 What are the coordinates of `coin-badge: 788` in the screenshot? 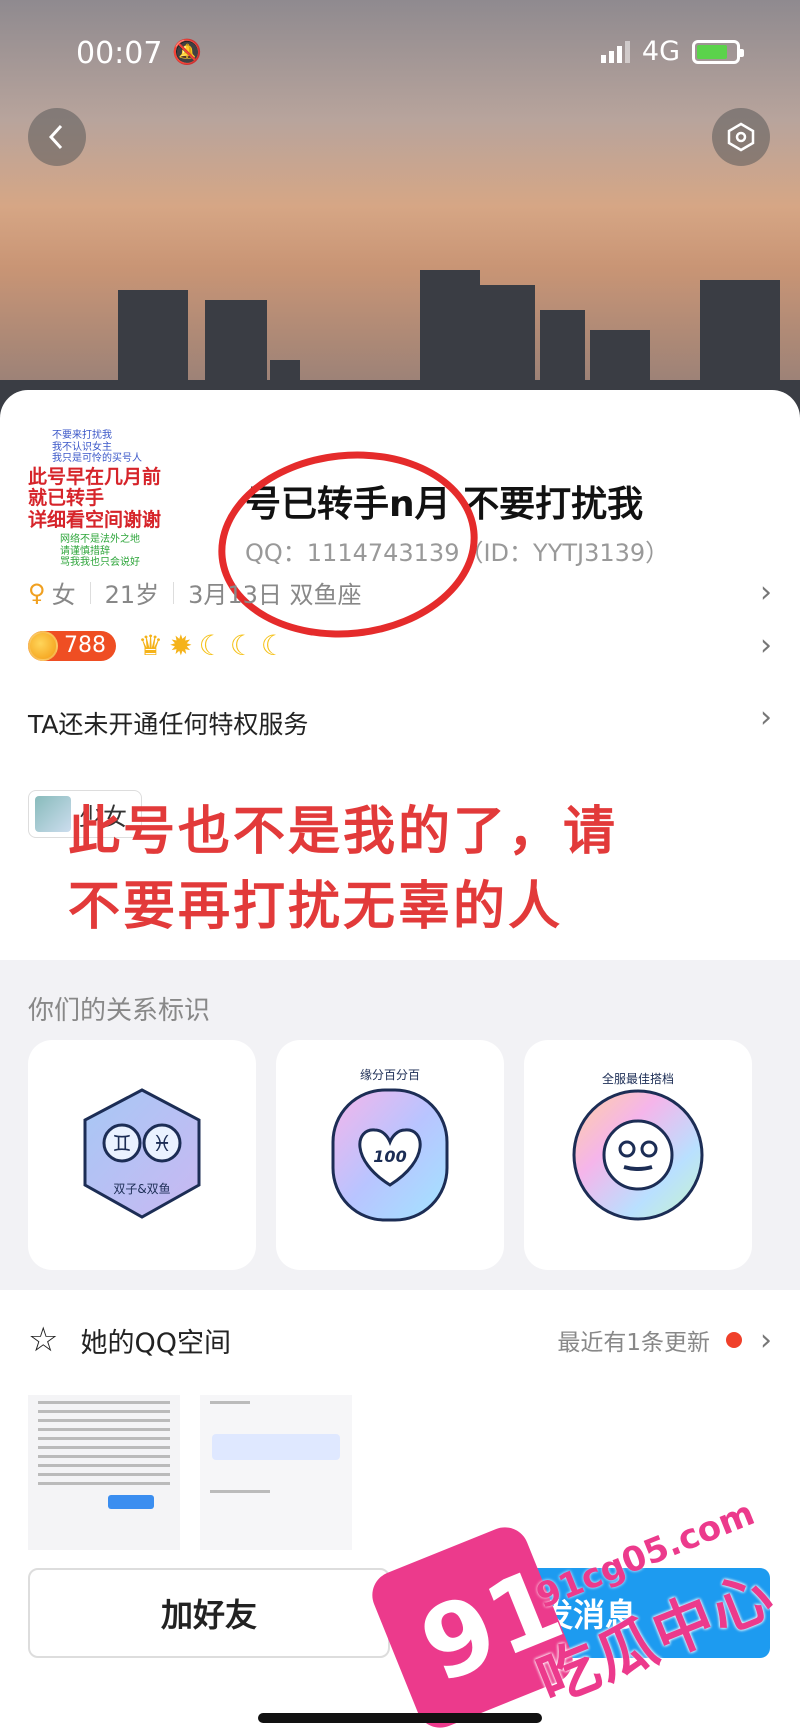 It's located at (72, 645).